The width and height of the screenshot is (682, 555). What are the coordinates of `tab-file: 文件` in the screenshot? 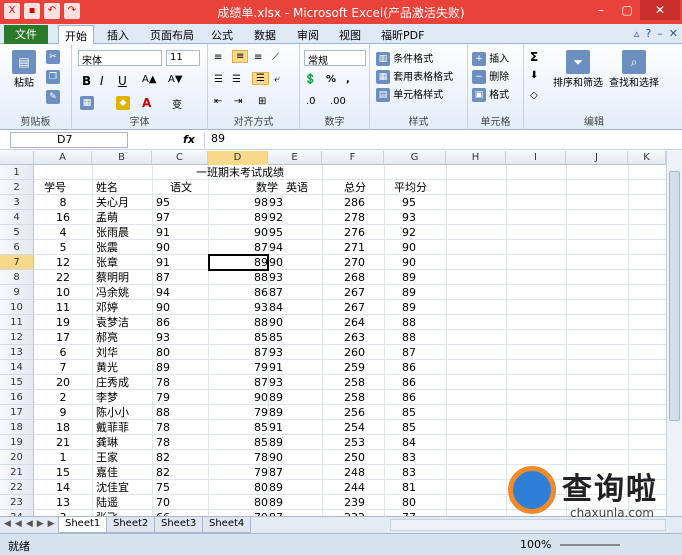 It's located at (26, 34).